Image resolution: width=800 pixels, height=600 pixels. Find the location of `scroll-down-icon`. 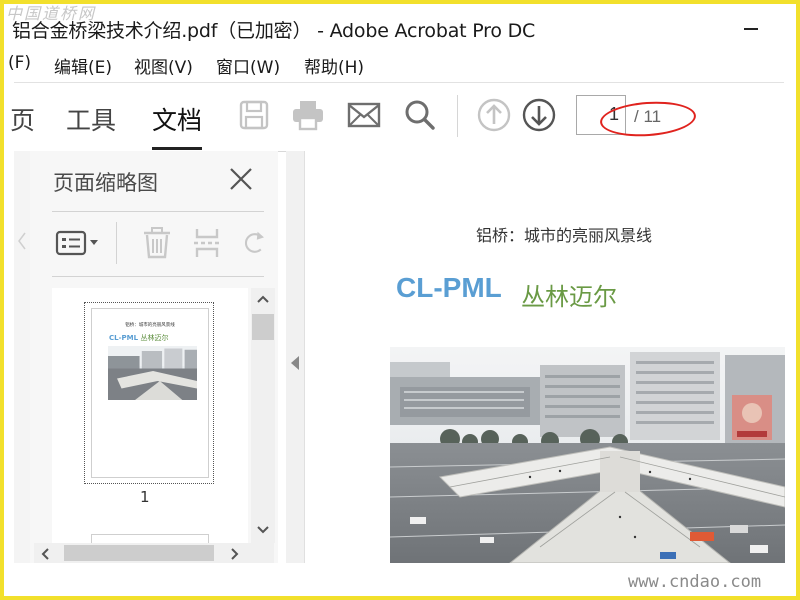

scroll-down-icon is located at coordinates (263, 530).